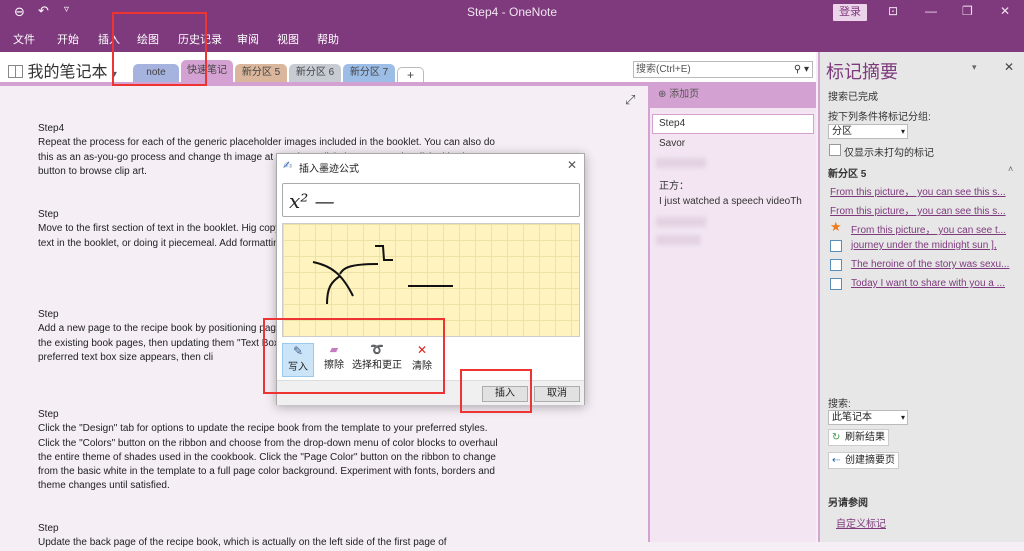 The image size is (1024, 551). Describe the element at coordinates (889, 153) in the screenshot. I see `unchecked-only-label: 仅显示未打勾的标记` at that location.